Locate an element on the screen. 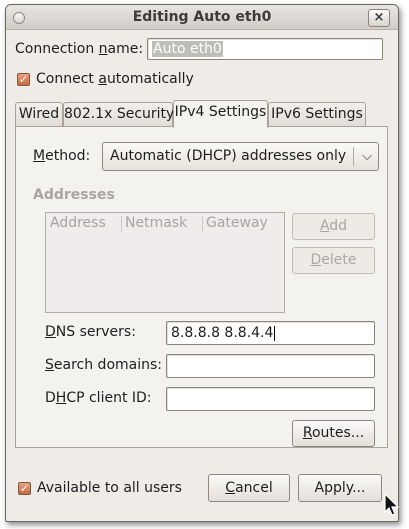  dns-servers-label: DNS servers: is located at coordinates (90, 332).